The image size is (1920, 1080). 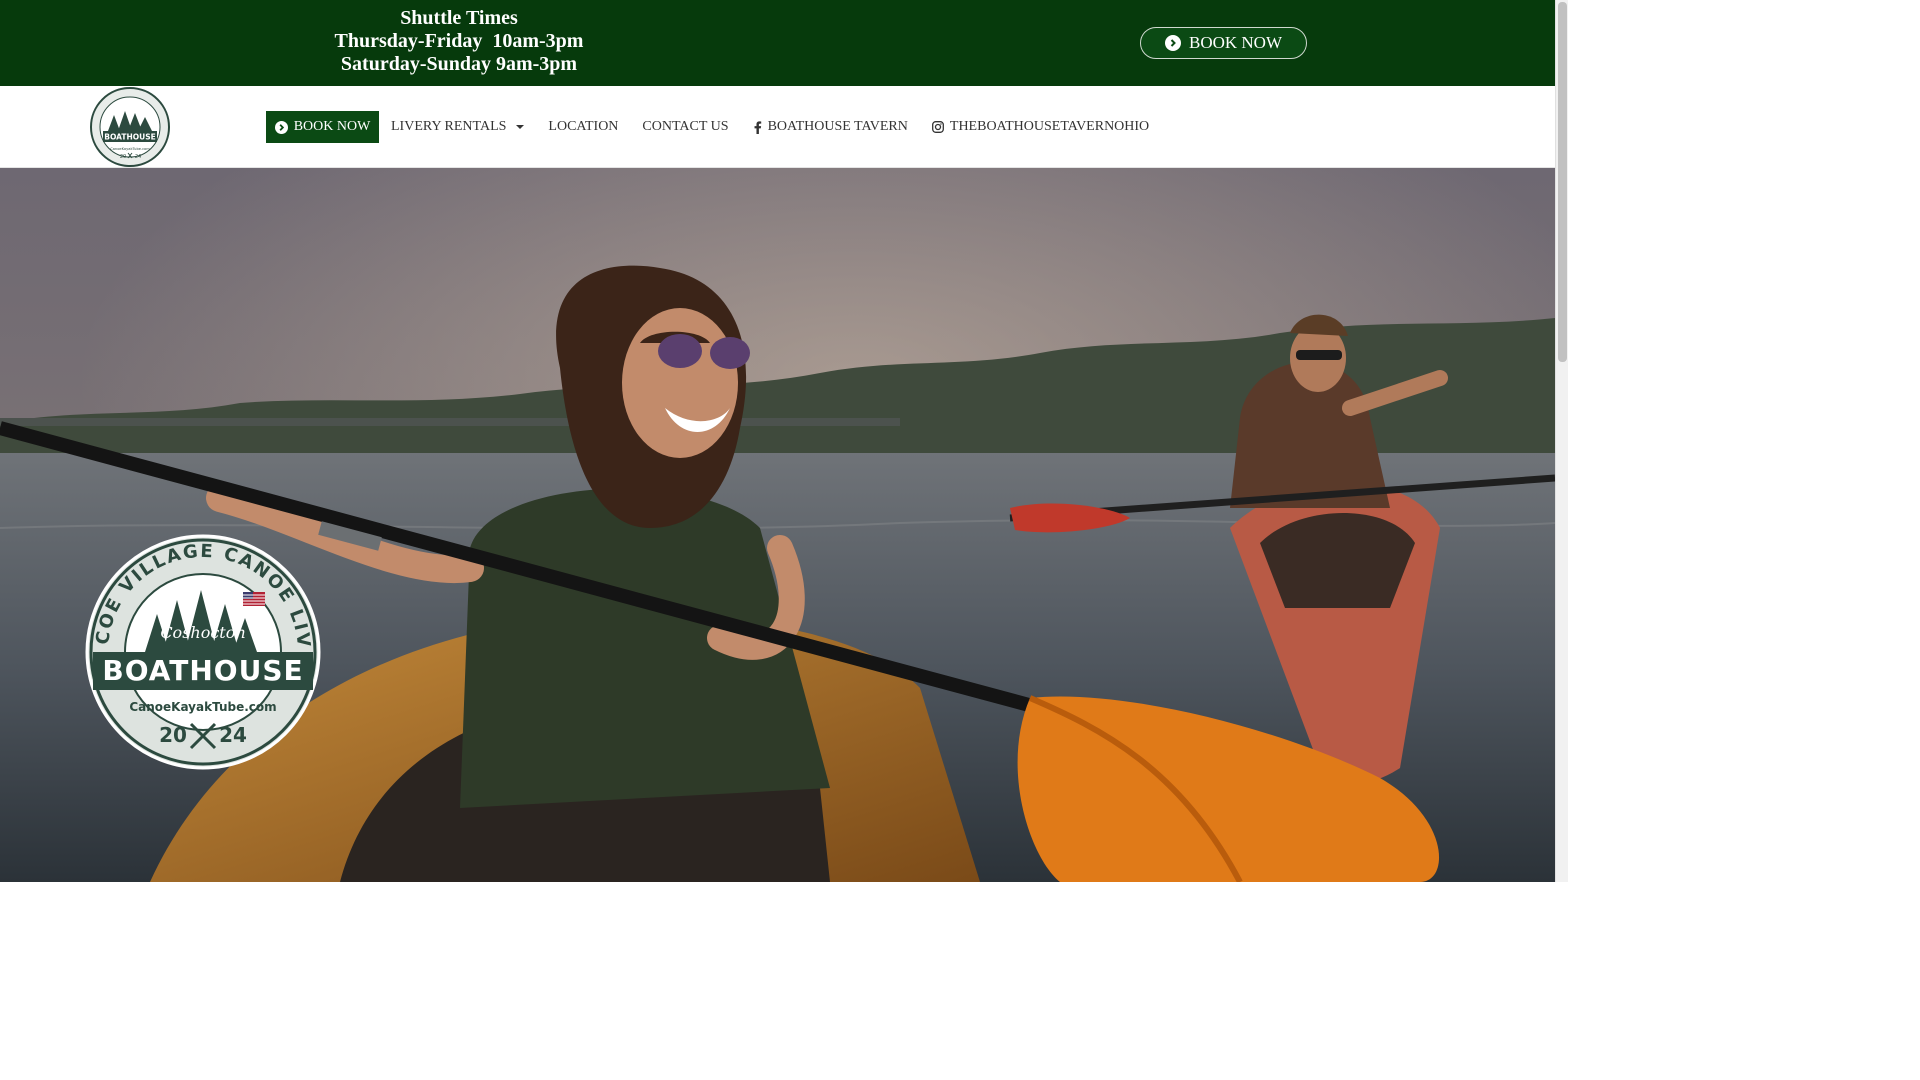 What do you see at coordinates (520, 127) in the screenshot?
I see `caret-down-icon` at bounding box center [520, 127].